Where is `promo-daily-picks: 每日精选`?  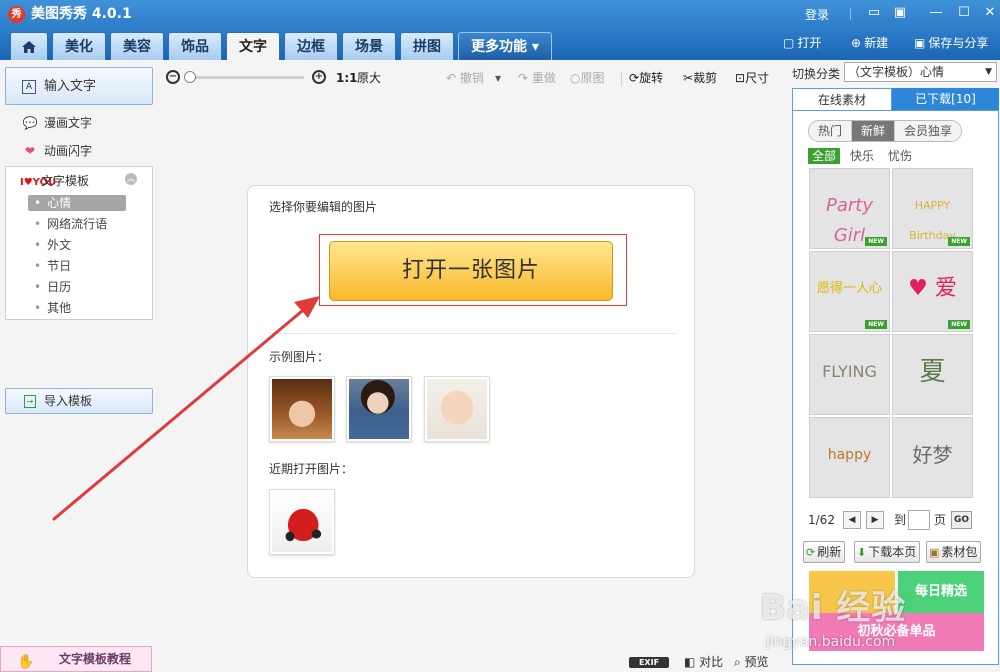 promo-daily-picks: 每日精选 is located at coordinates (941, 592).